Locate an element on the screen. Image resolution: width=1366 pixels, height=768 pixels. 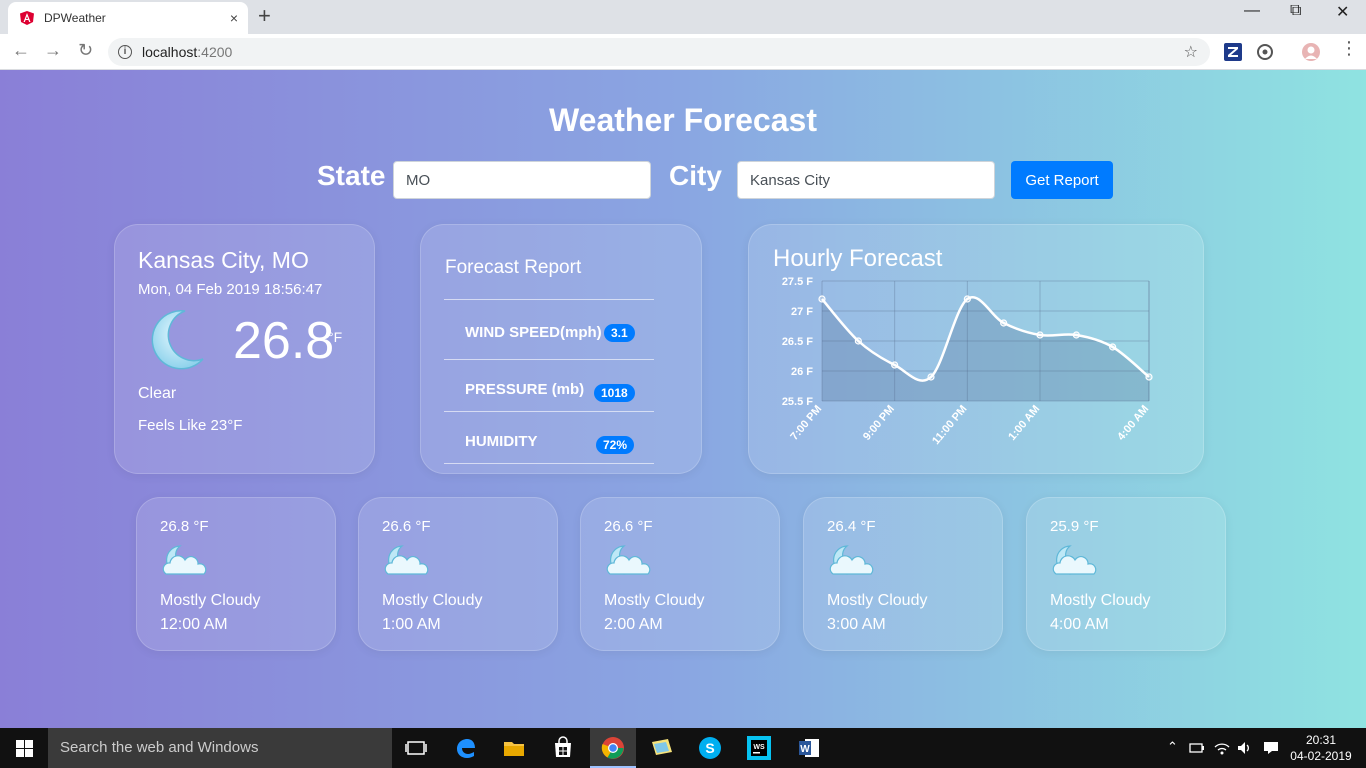
forecast-card: 25.9 °F Mostly Cloudy 4:00 AM is located at coordinates (1126, 574).